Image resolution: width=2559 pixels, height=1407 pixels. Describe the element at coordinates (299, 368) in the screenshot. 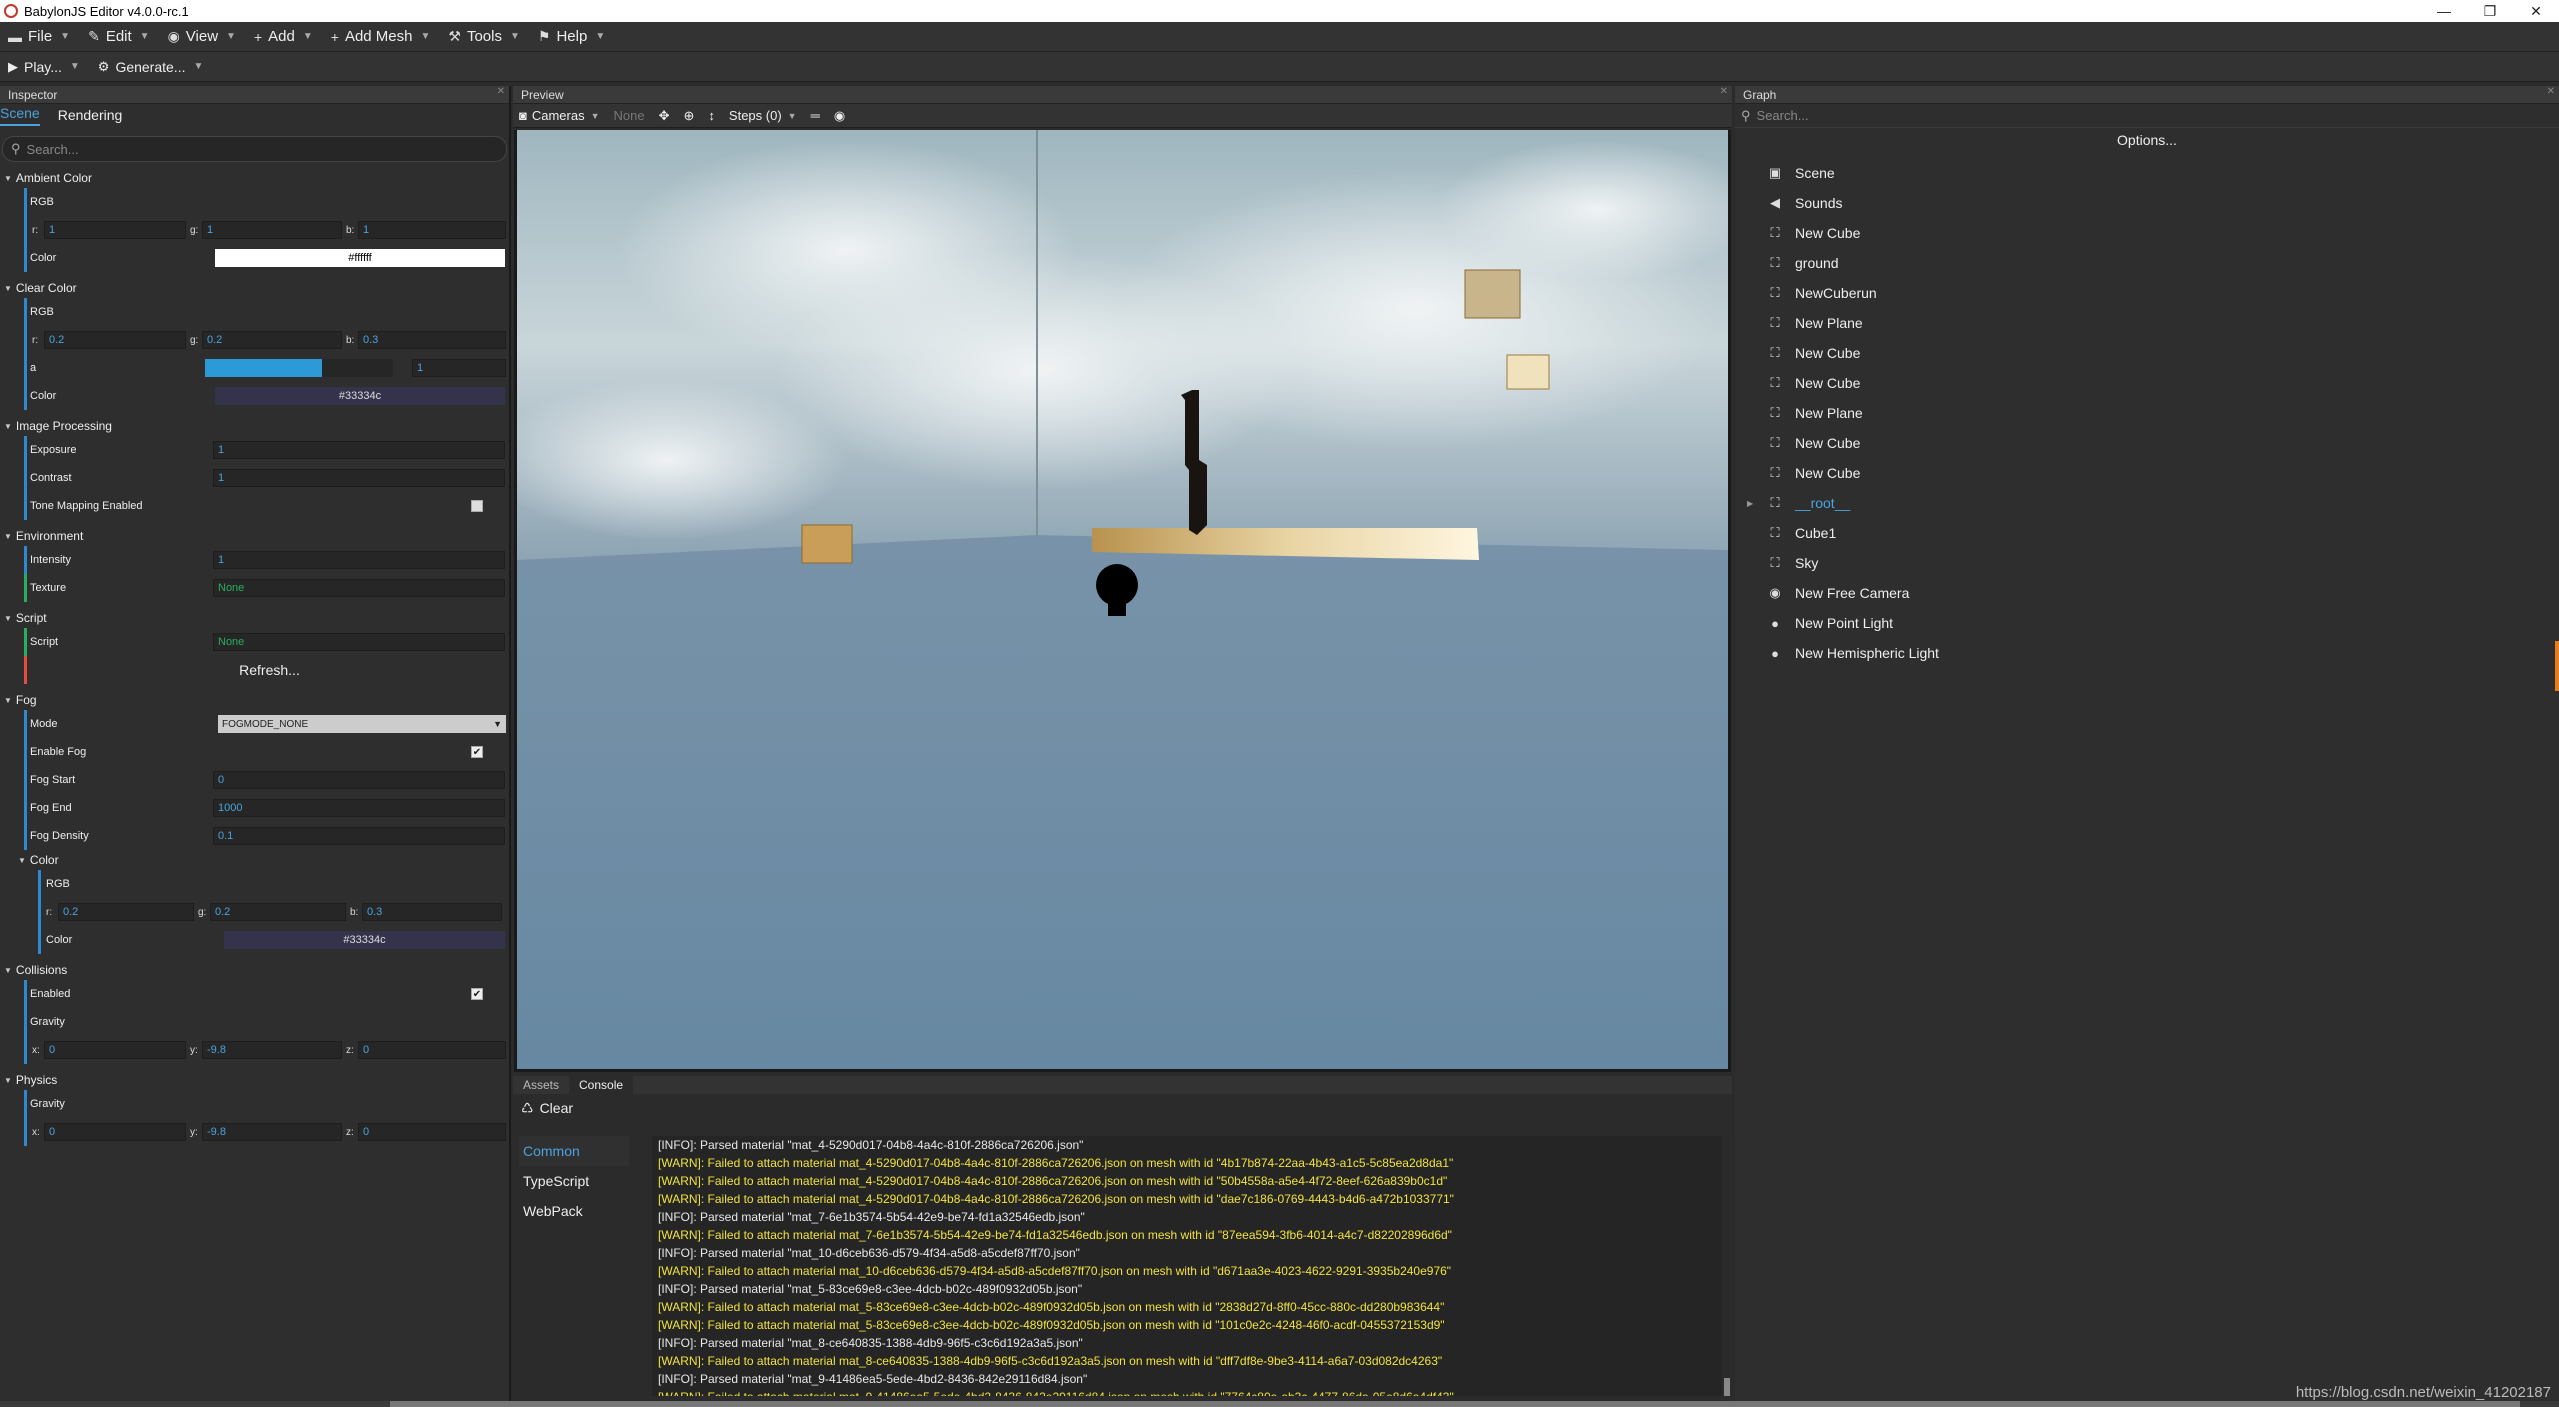

I see `alpha-slider` at that location.